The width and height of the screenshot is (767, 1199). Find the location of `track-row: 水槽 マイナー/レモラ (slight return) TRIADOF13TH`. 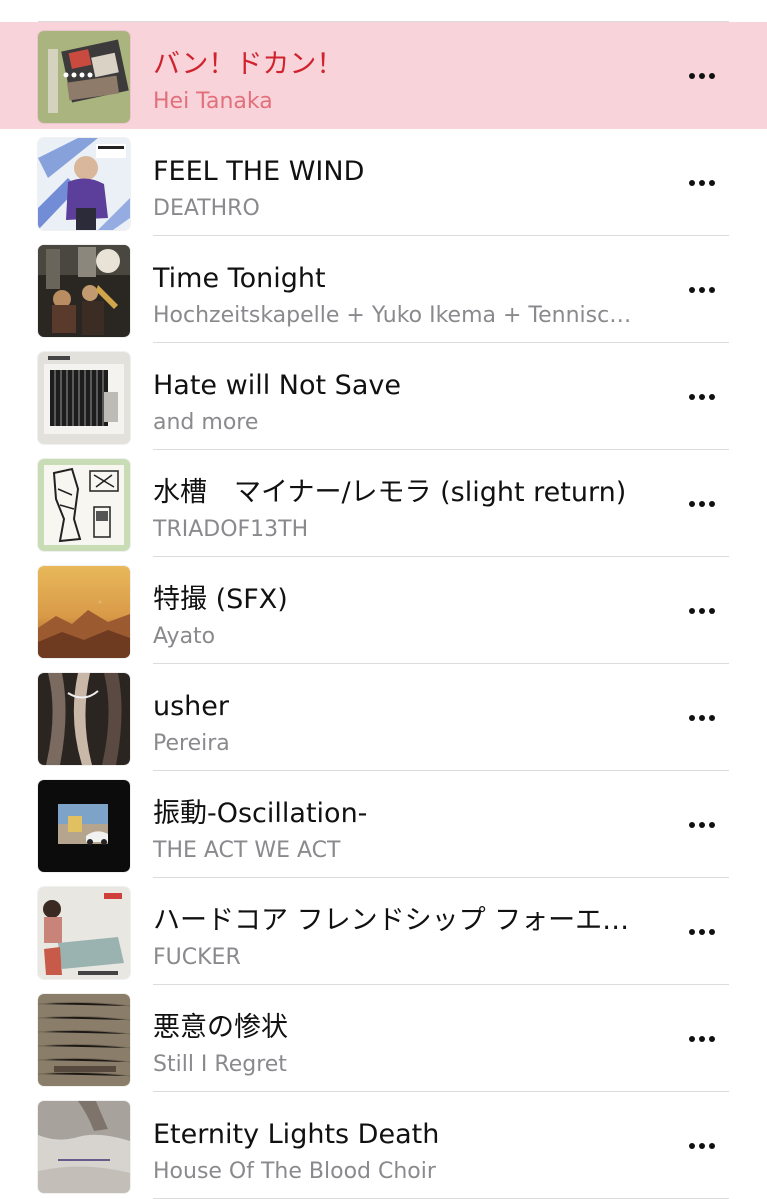

track-row: 水槽 マイナー/レモラ (slight return) TRIADOF13TH is located at coordinates (383, 503).